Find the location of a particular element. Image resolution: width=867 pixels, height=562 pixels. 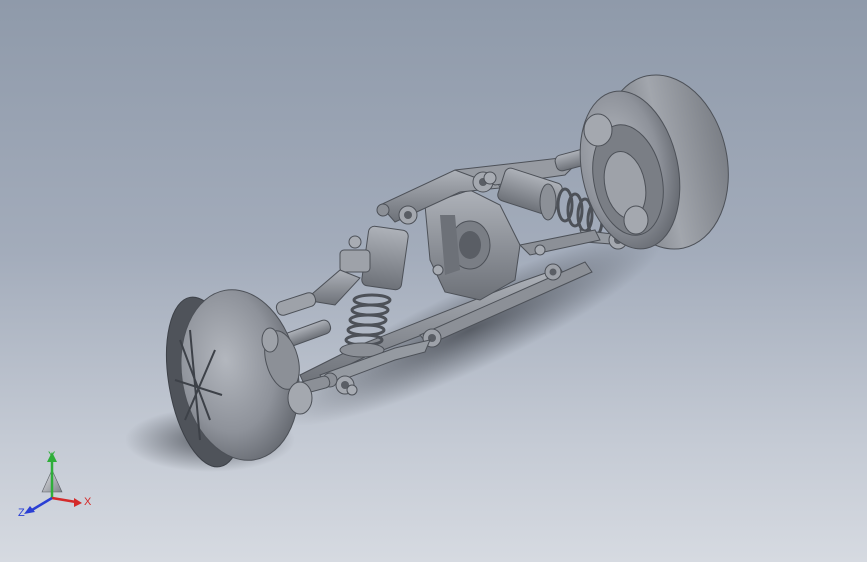

x-axis-arrow-icon is located at coordinates (78, 502).